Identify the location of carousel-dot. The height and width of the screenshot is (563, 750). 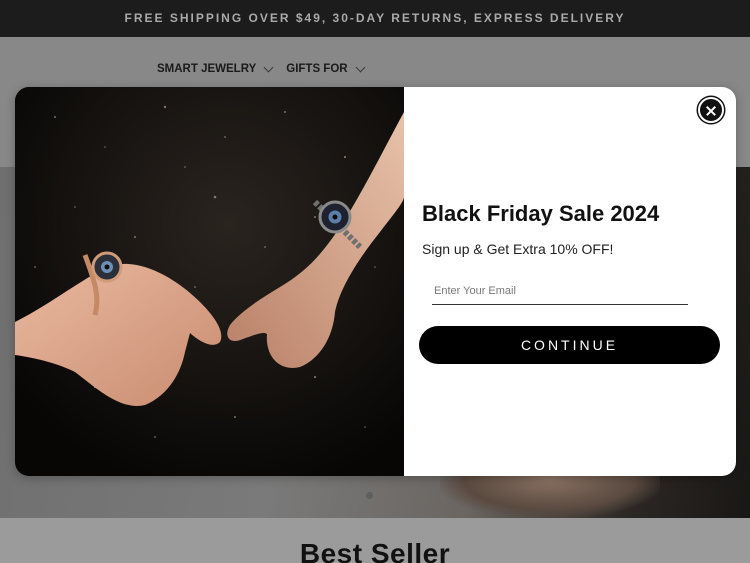
(369, 495).